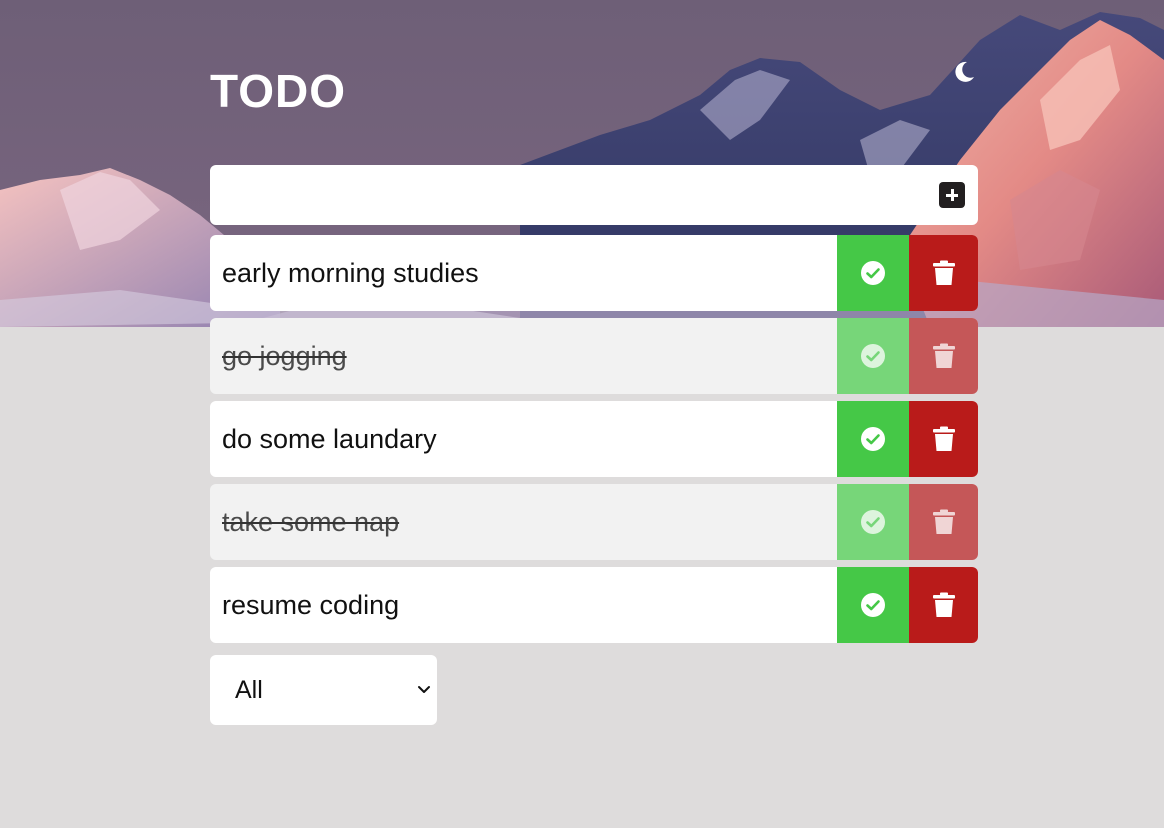 The height and width of the screenshot is (828, 1164). Describe the element at coordinates (594, 605) in the screenshot. I see `todo-item: resume coding` at that location.